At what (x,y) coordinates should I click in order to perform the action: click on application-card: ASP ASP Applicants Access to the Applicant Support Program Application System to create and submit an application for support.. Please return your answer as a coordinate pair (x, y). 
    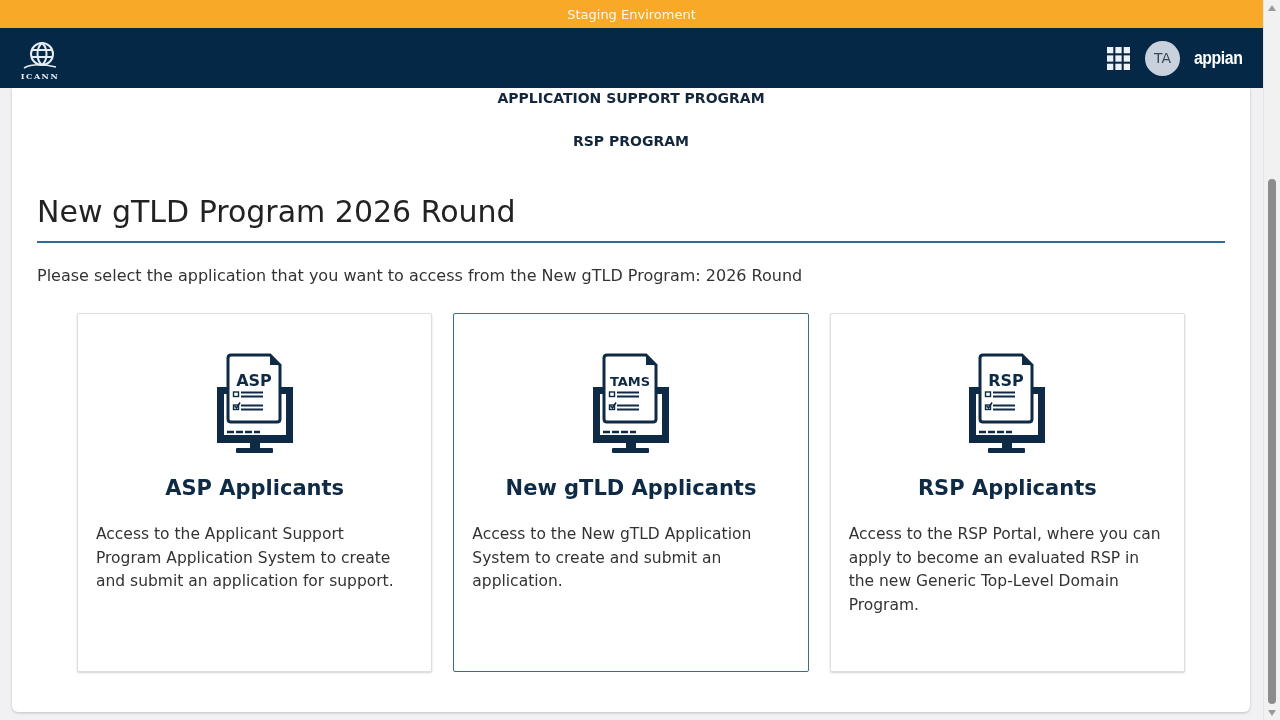
    Looking at the image, I should click on (255, 492).